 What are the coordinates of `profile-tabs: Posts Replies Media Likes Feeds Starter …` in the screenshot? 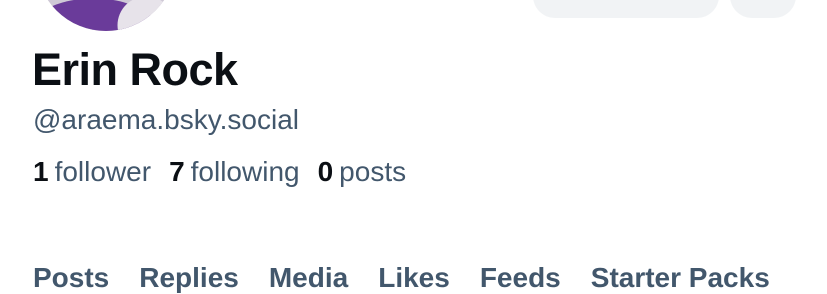 It's located at (401, 278).